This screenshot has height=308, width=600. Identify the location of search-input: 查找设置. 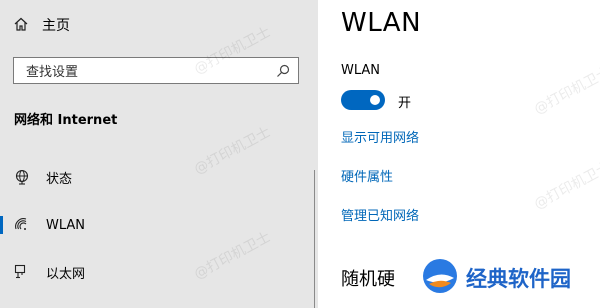
(156, 70).